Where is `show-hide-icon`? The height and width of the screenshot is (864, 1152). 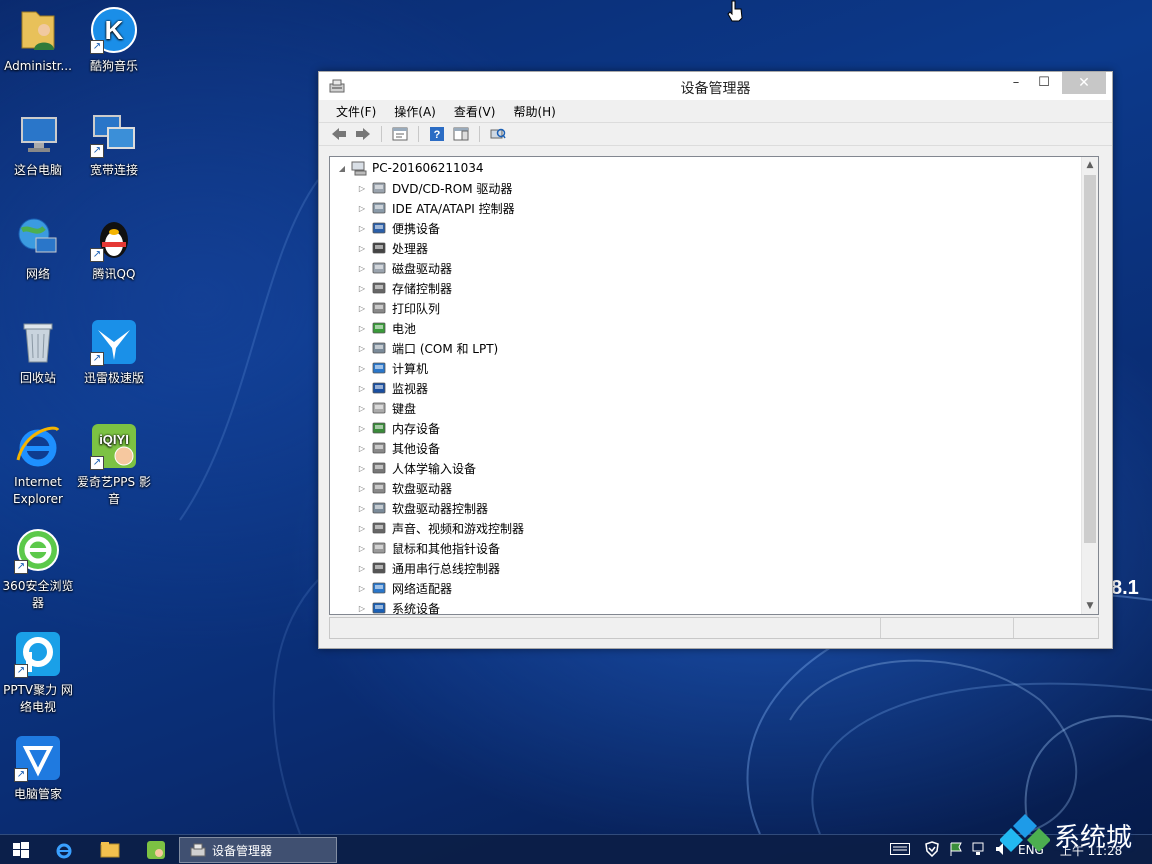
show-hide-icon is located at coordinates (461, 134).